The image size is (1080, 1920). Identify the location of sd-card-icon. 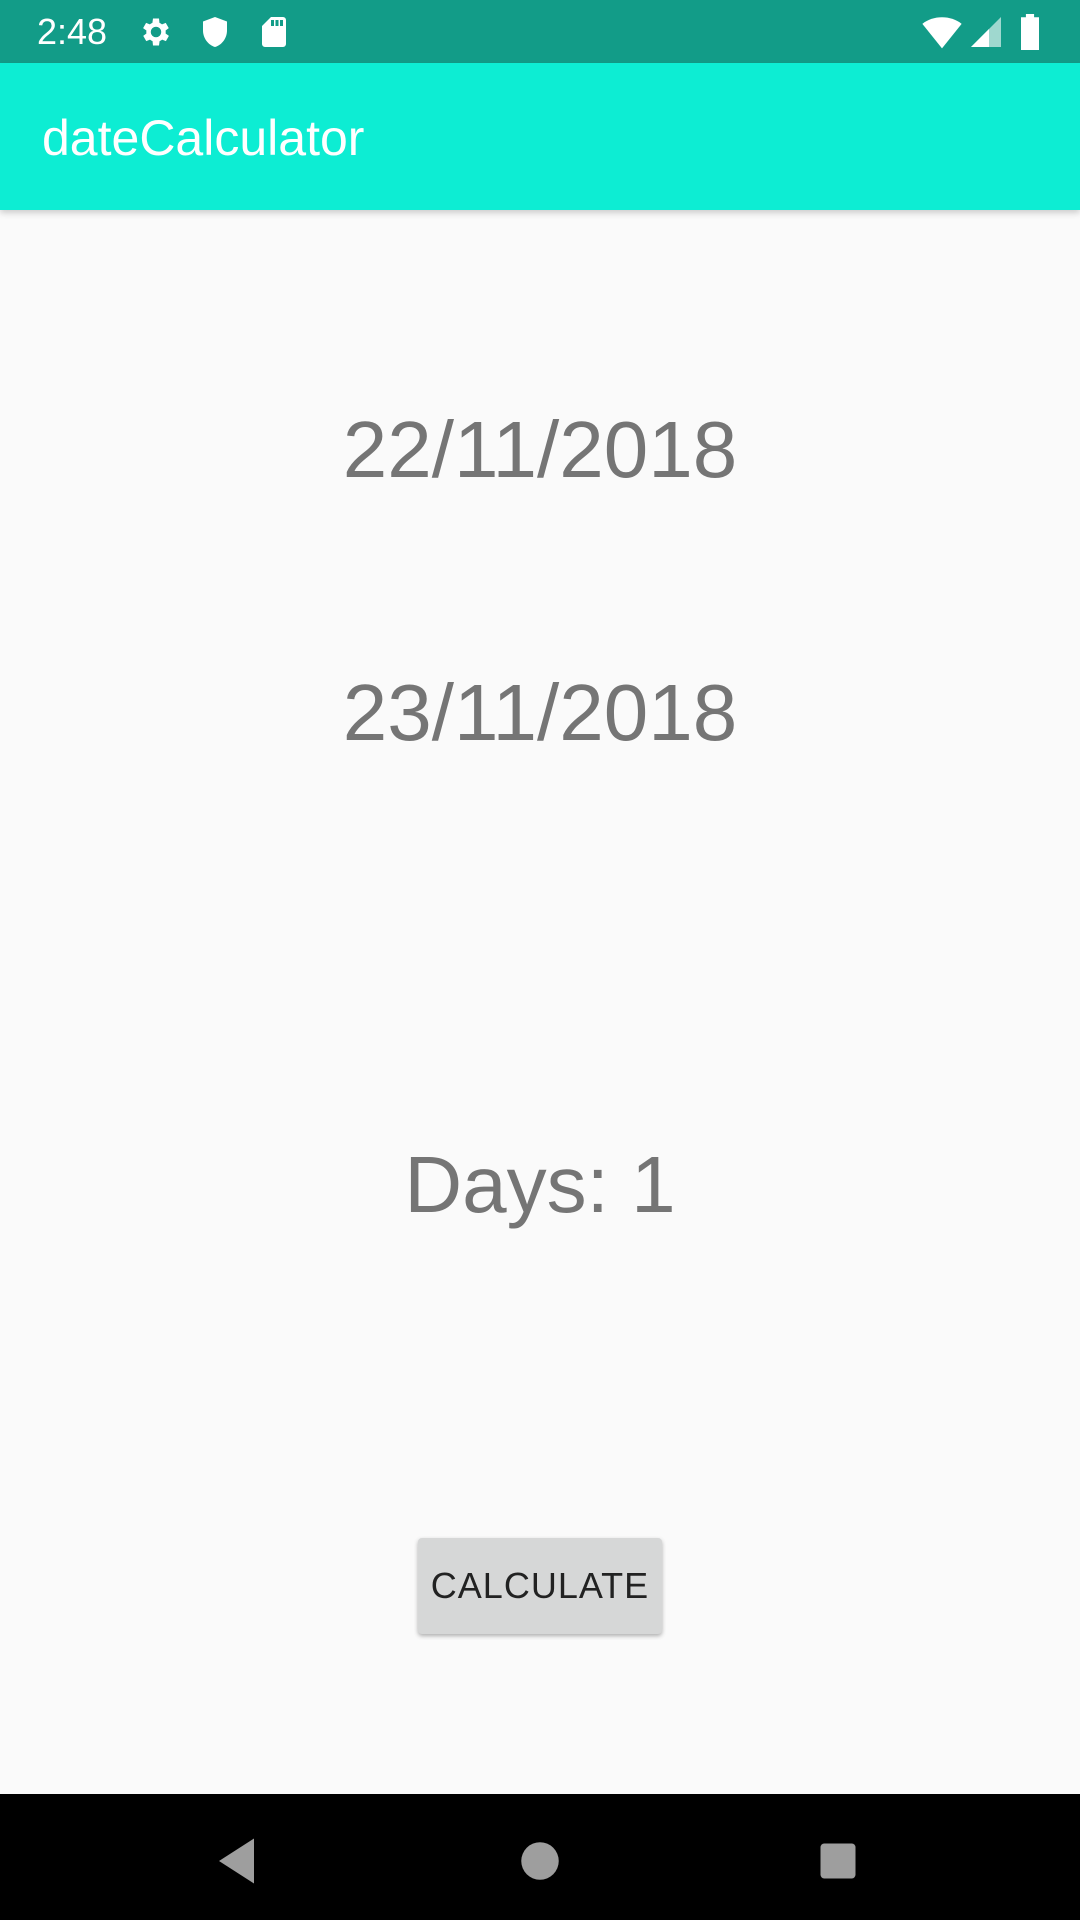
(274, 32).